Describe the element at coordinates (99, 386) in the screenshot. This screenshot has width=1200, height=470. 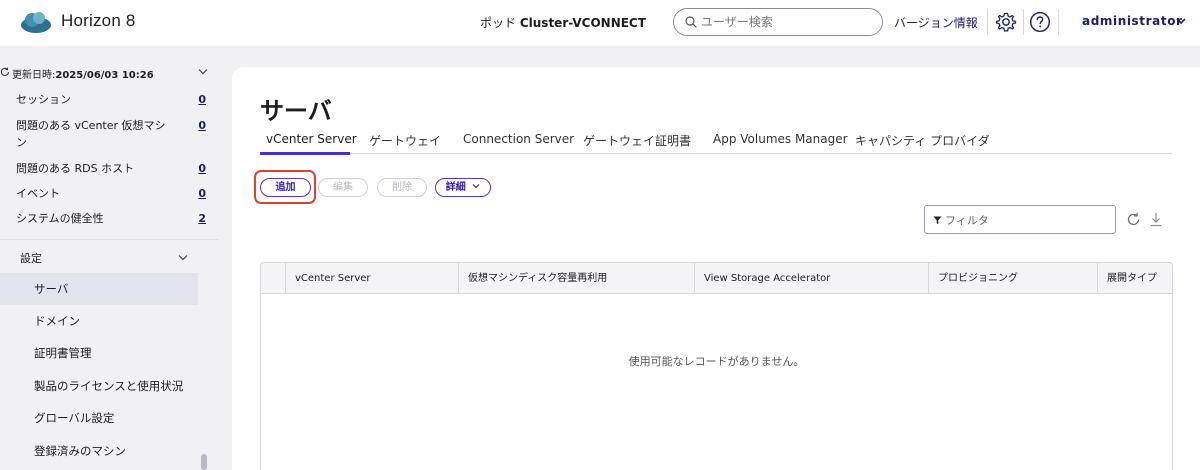
I see `sidebar-item-product-licensing: 製品のライセンスと使用状況` at that location.